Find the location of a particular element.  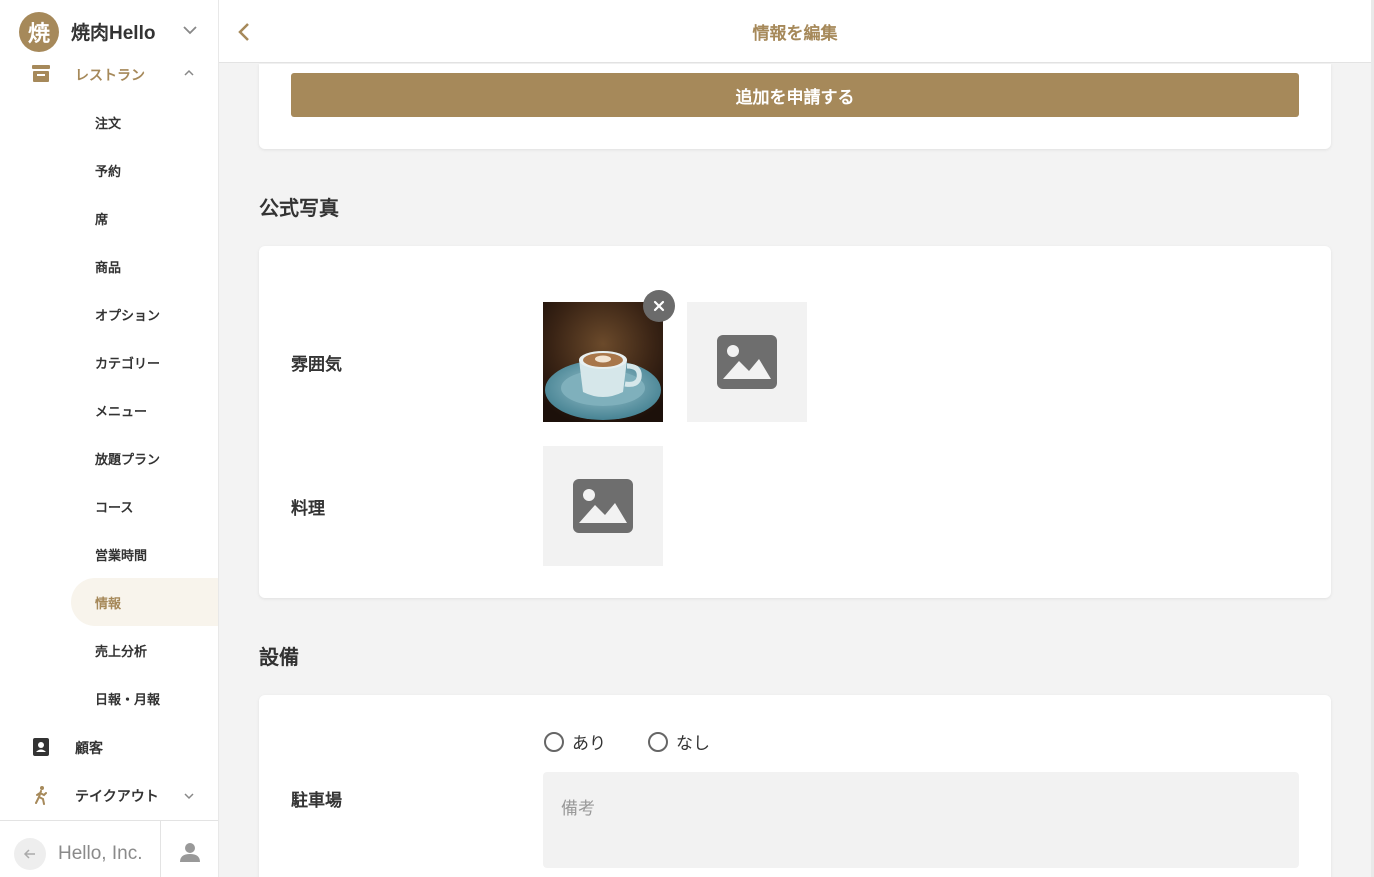

sidebar-item-all-you-can-plans: 放題プラン is located at coordinates (144, 458).